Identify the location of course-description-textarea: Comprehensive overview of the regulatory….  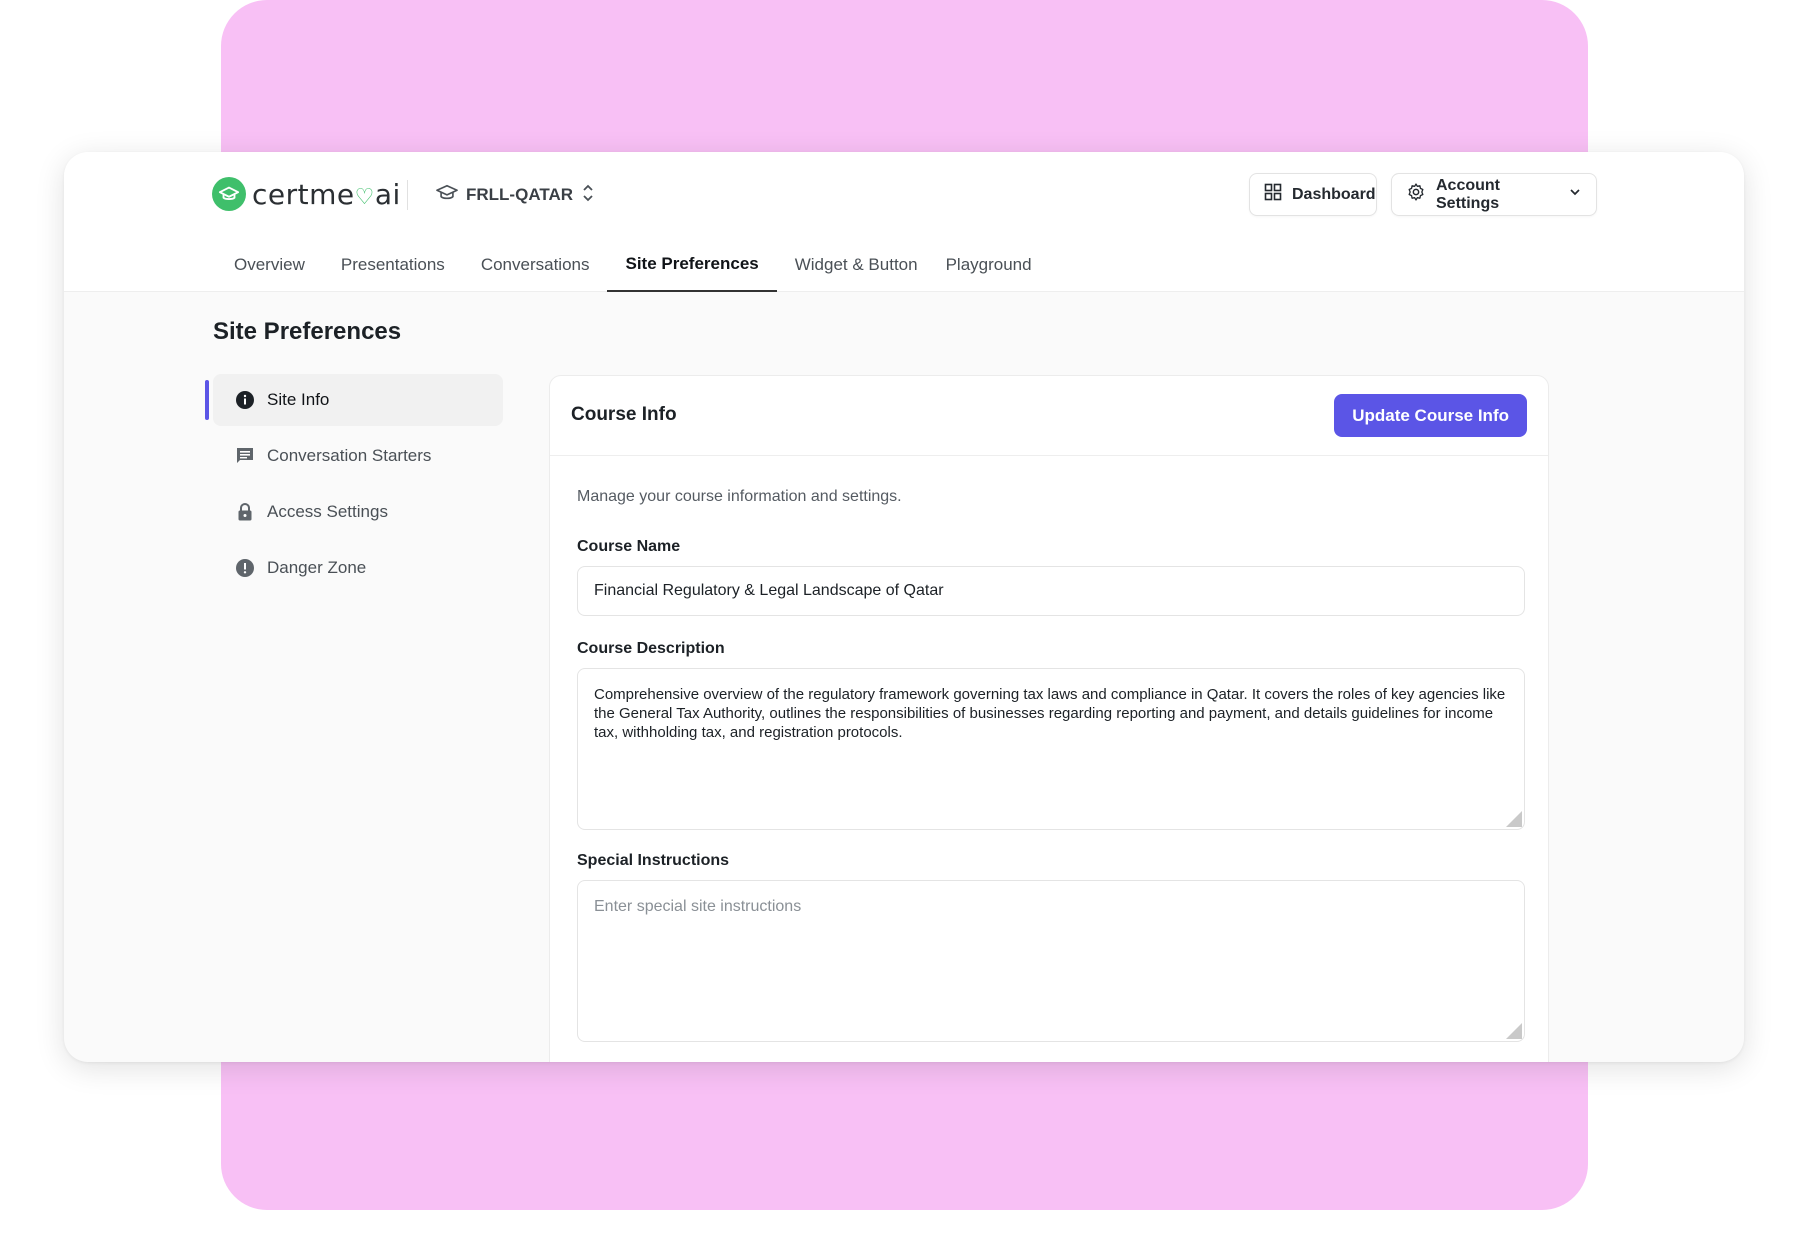
(1051, 749).